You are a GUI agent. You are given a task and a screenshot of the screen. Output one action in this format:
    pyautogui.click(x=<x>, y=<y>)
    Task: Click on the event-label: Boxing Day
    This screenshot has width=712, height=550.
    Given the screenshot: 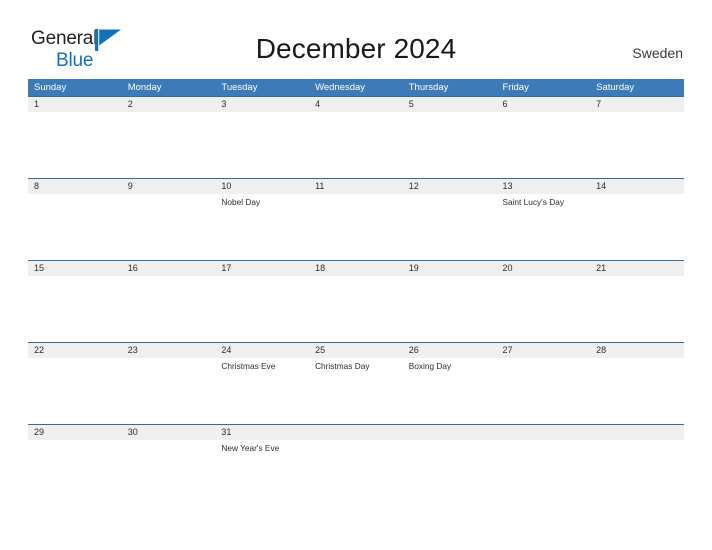 What is the action you would take?
    pyautogui.click(x=430, y=366)
    